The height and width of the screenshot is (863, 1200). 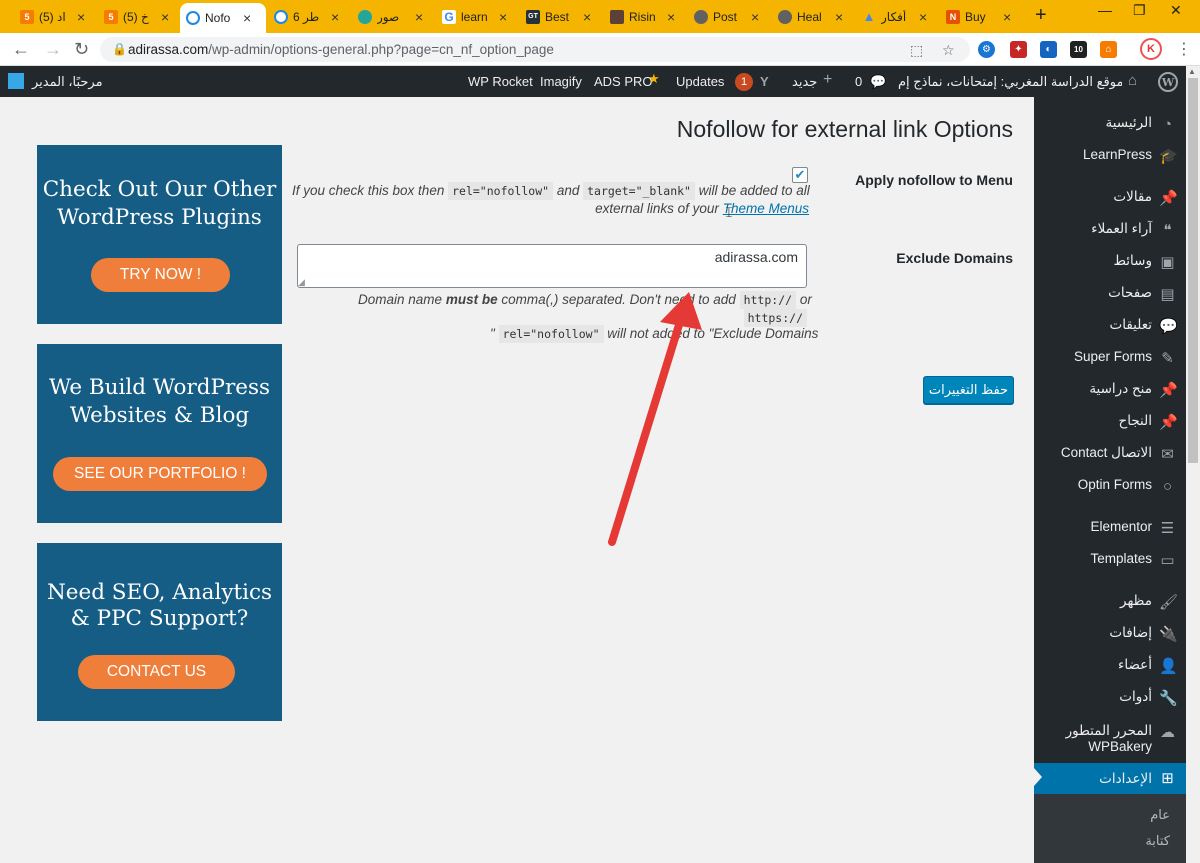 I want to click on menu-item-settings: ⊞ الإعدادات, so click(x=1110, y=779).